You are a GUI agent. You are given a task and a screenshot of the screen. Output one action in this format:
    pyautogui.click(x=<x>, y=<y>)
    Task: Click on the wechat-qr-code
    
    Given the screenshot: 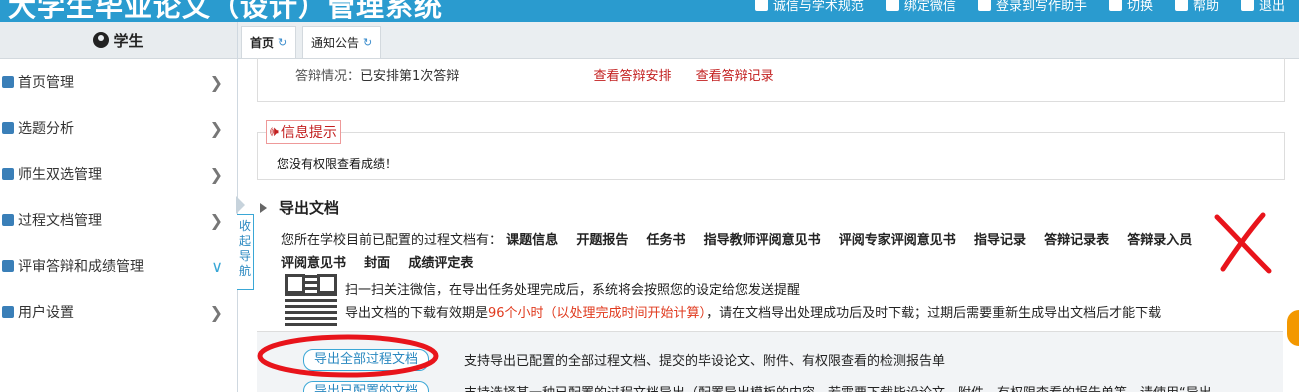 What is the action you would take?
    pyautogui.click(x=311, y=300)
    